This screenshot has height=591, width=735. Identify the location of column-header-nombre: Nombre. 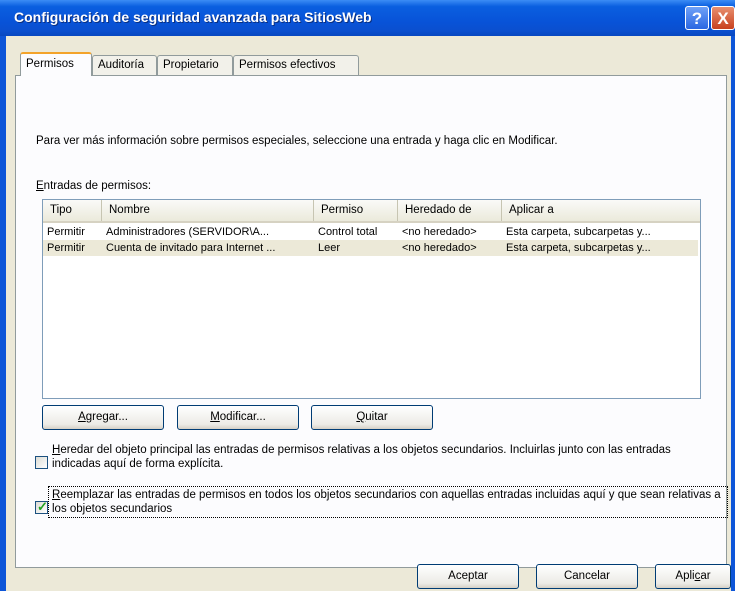
(208, 210).